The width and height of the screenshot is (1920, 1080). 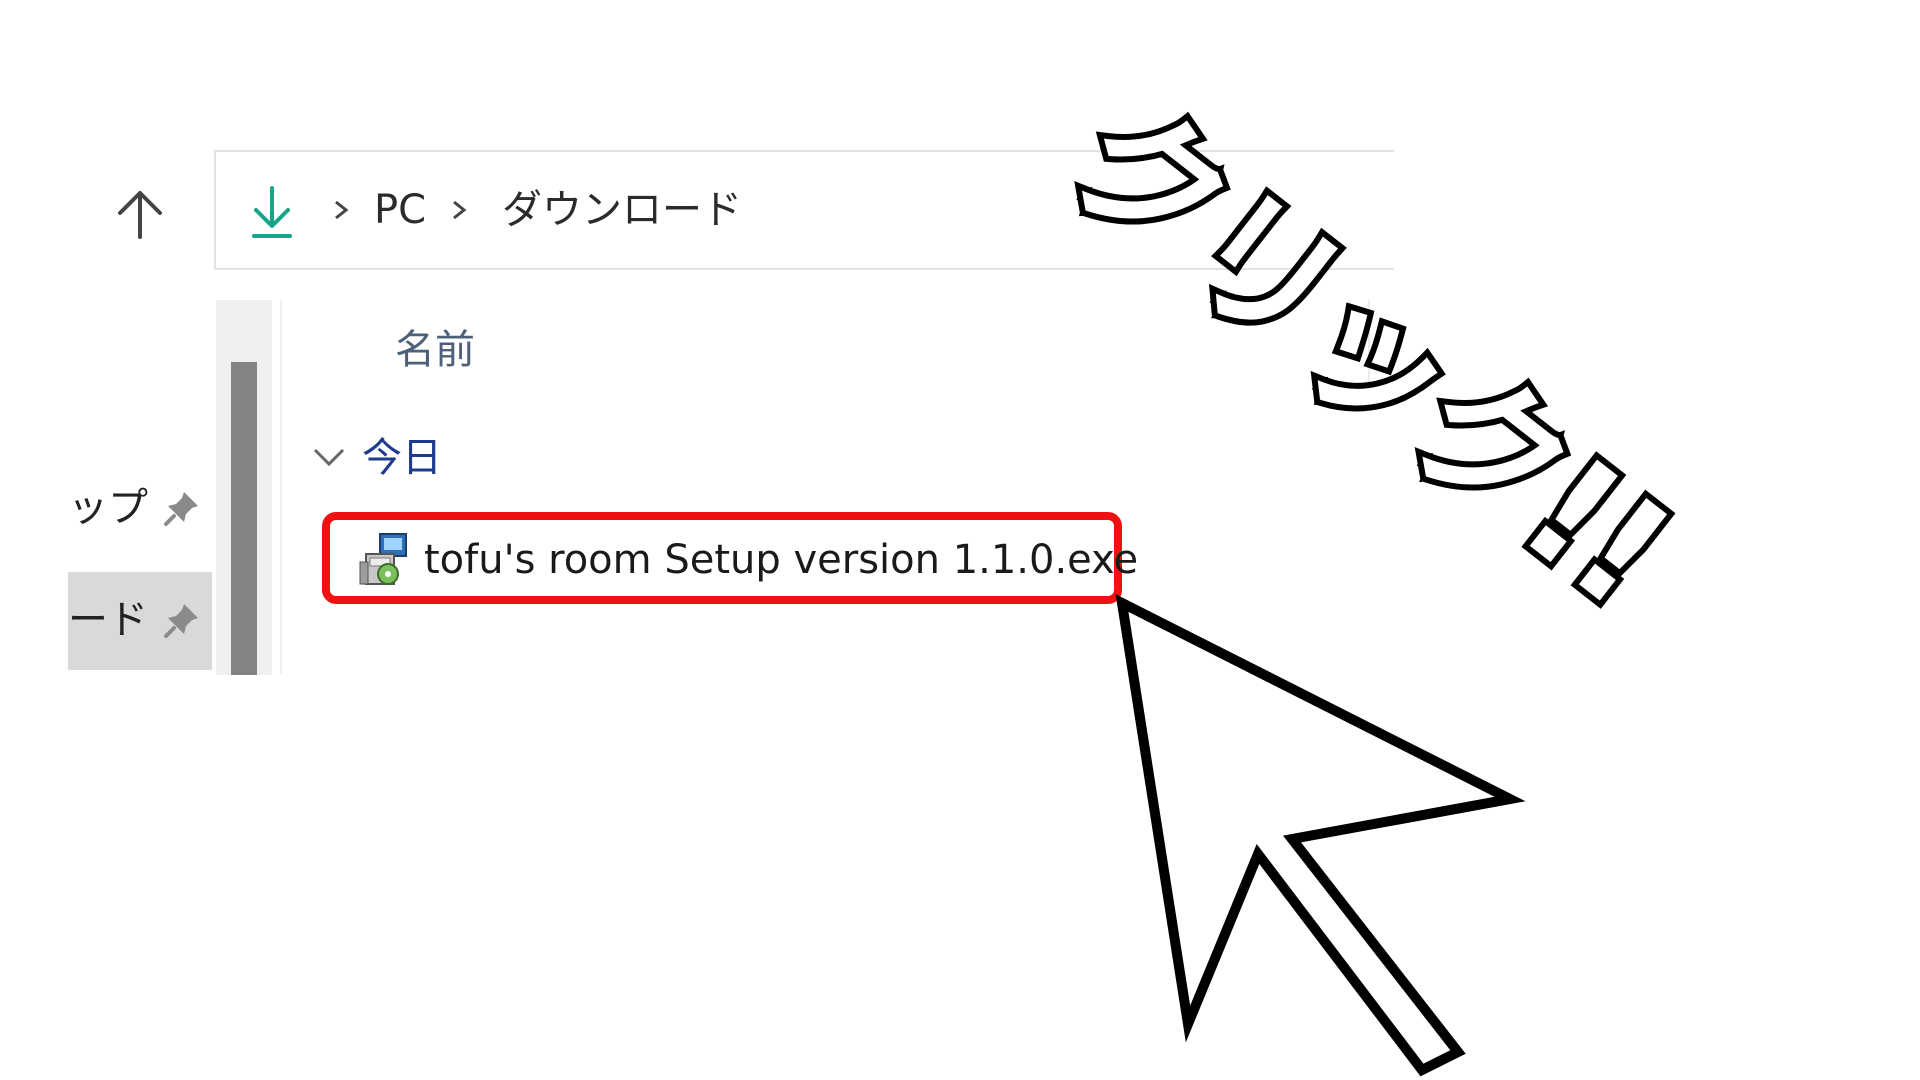 What do you see at coordinates (1320, 835) in the screenshot?
I see `mouse-cursor-icon` at bounding box center [1320, 835].